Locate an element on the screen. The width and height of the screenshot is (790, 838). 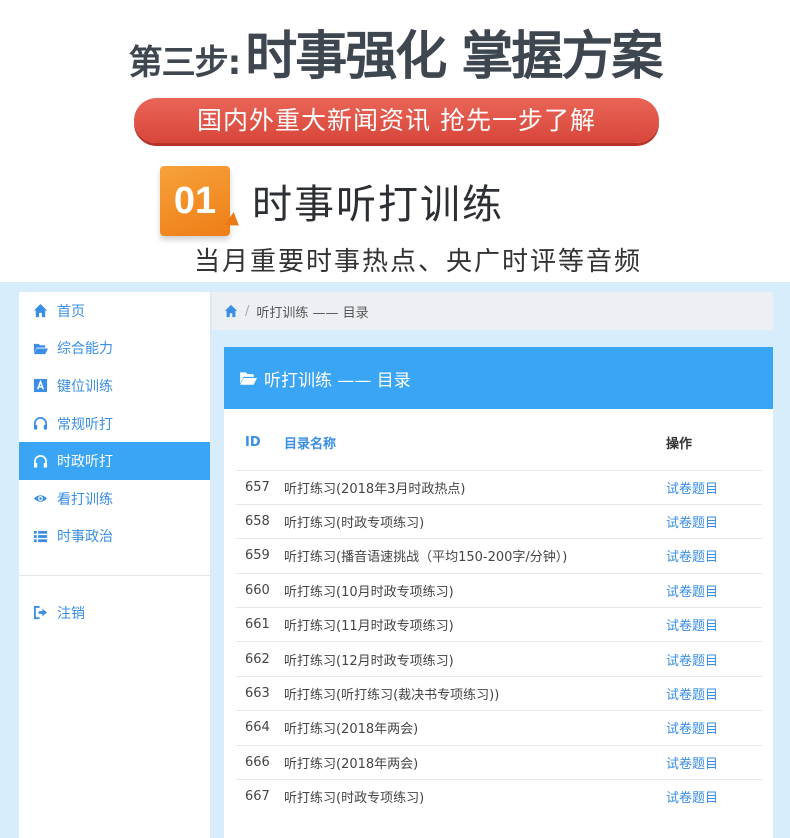
table-row: 659 听打练习(播音语速挑战（平均150-200字/分钟）) 试卷题目 is located at coordinates (499, 556).